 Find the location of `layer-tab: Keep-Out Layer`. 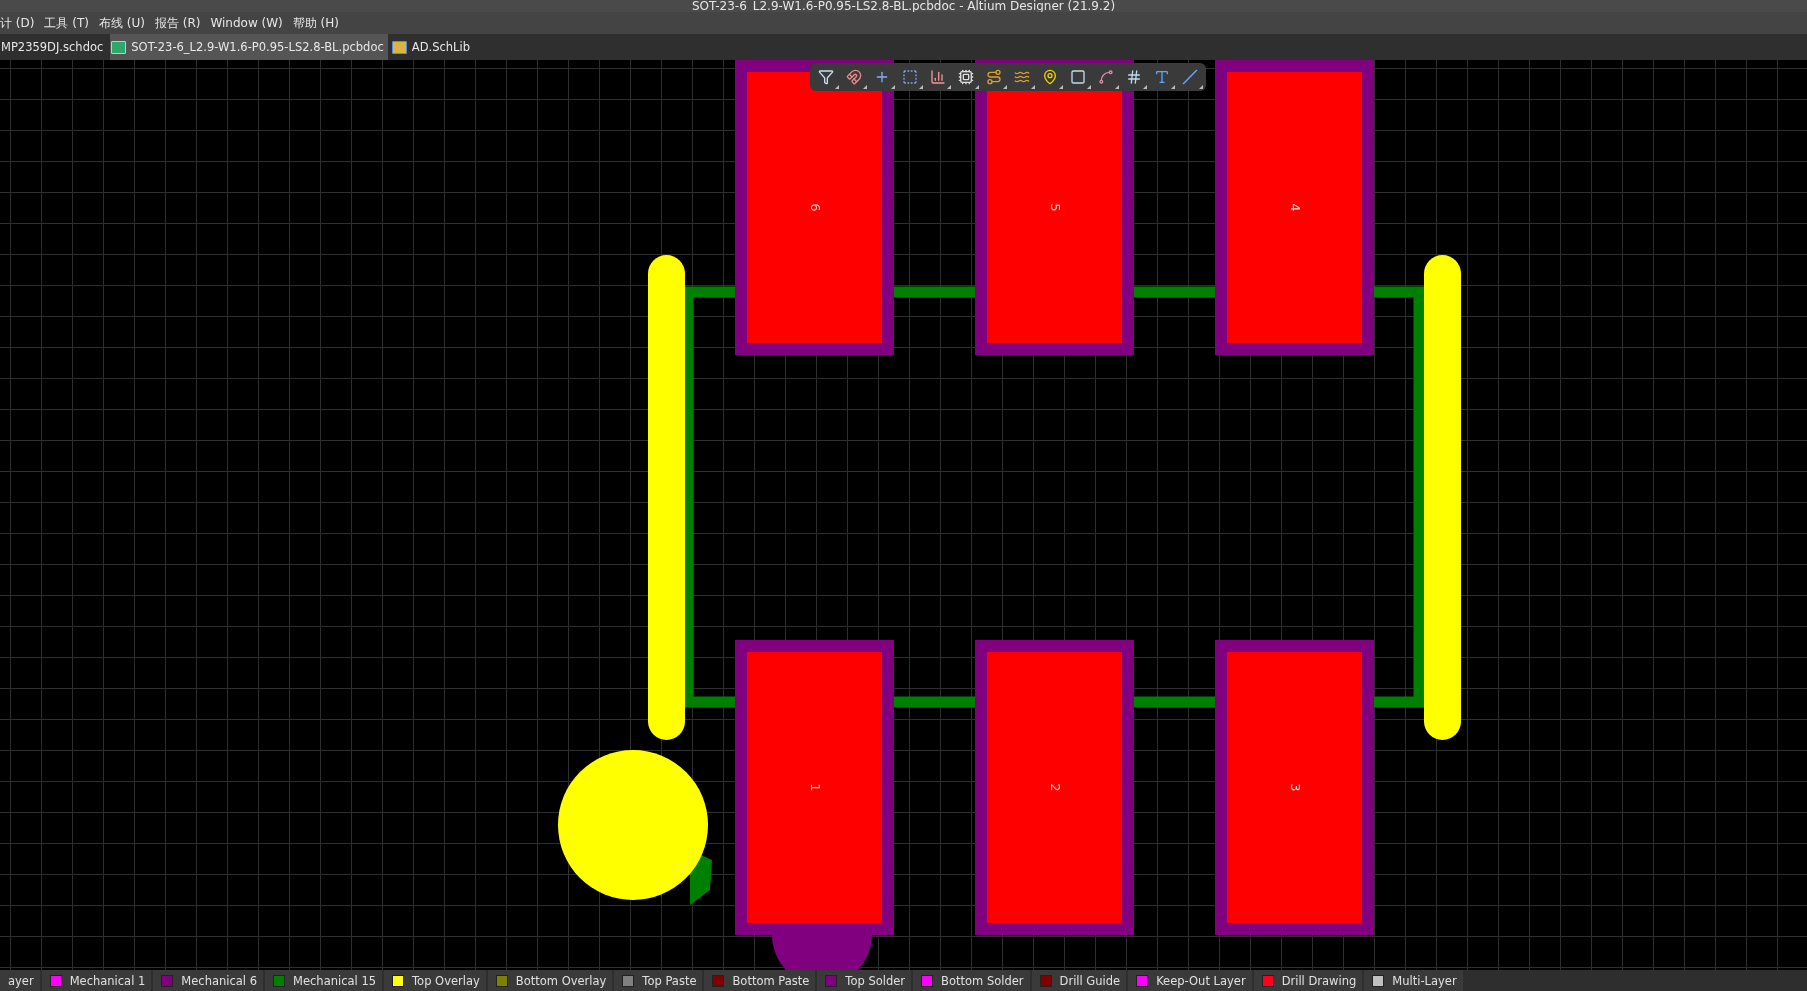

layer-tab: Keep-Out Layer is located at coordinates (1190, 980).